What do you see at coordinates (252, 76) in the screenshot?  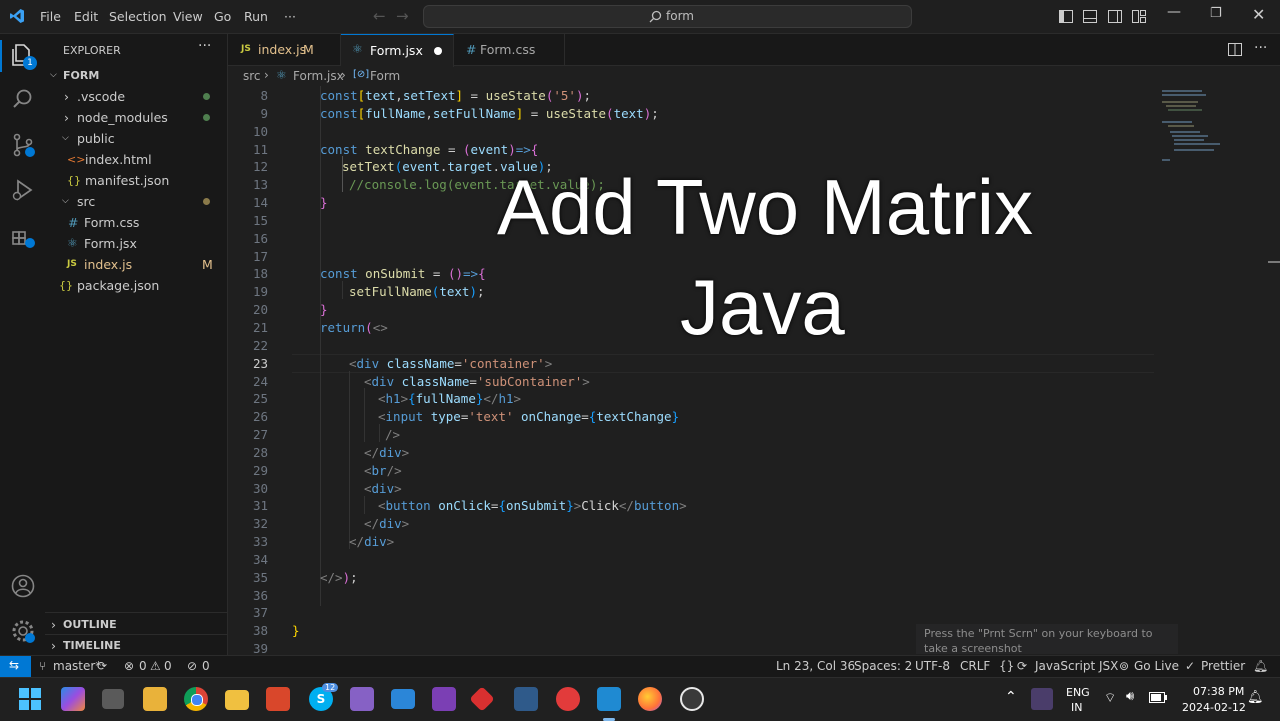 I see `breadcrumb-src: src` at bounding box center [252, 76].